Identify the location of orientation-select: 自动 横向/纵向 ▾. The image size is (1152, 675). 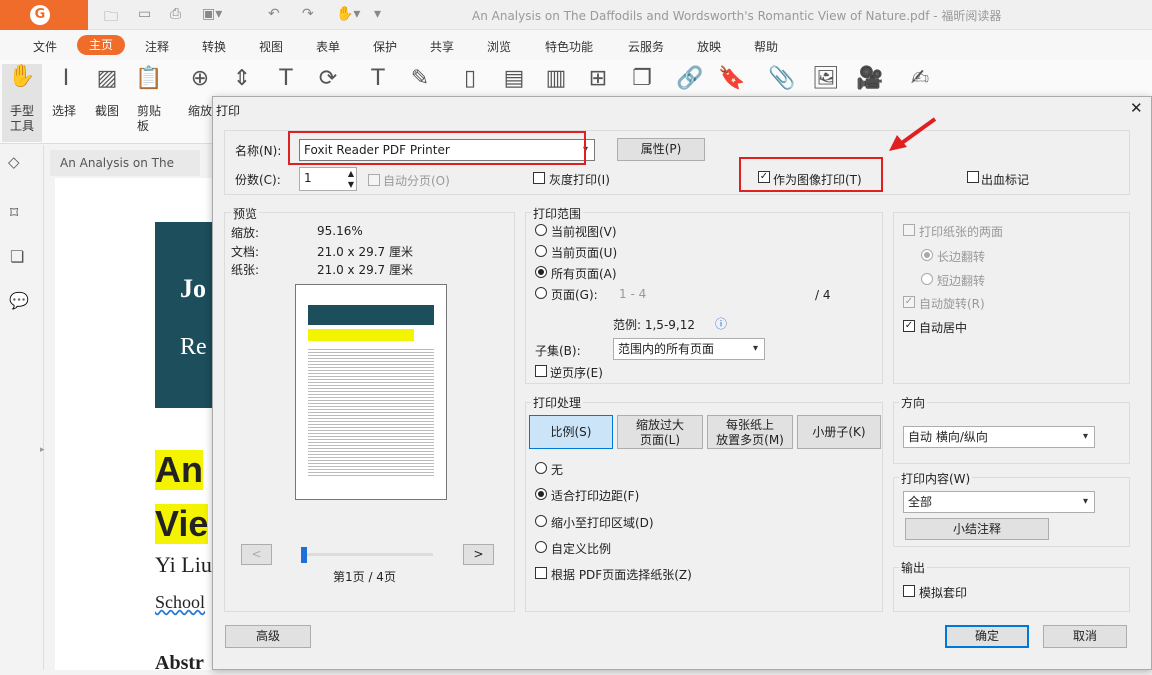
(999, 437).